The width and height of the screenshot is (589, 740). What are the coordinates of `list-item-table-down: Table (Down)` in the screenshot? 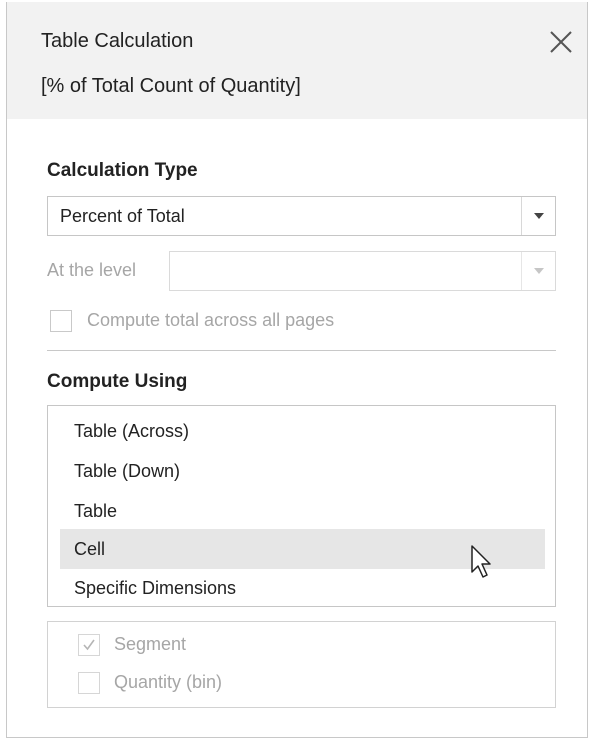 It's located at (302, 471).